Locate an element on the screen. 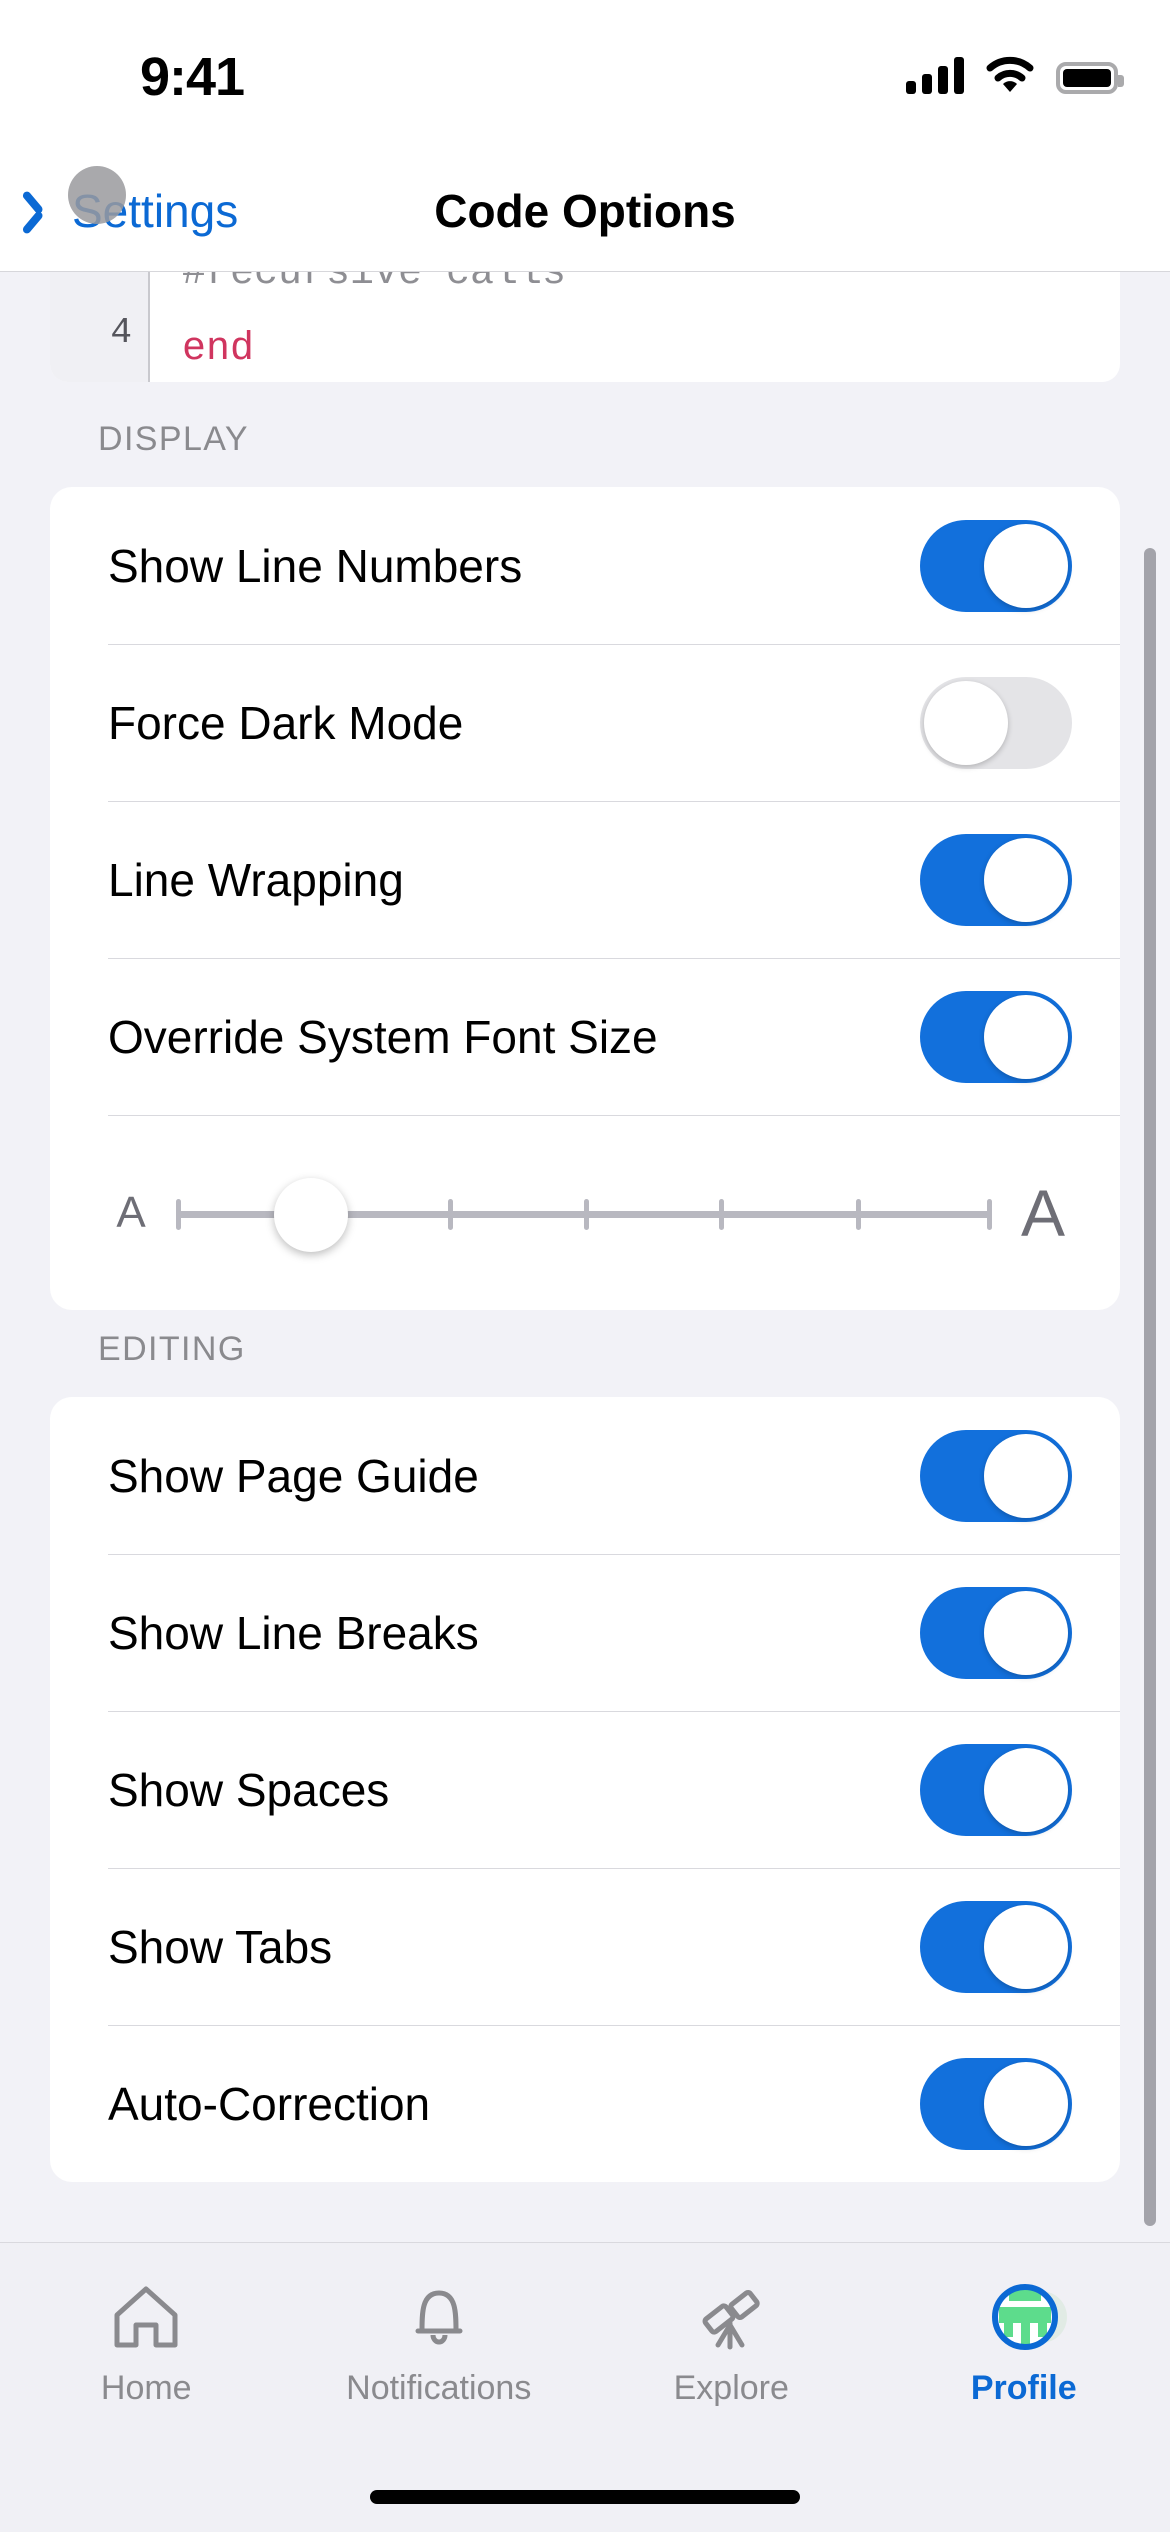  home-icon is located at coordinates (146, 2316).